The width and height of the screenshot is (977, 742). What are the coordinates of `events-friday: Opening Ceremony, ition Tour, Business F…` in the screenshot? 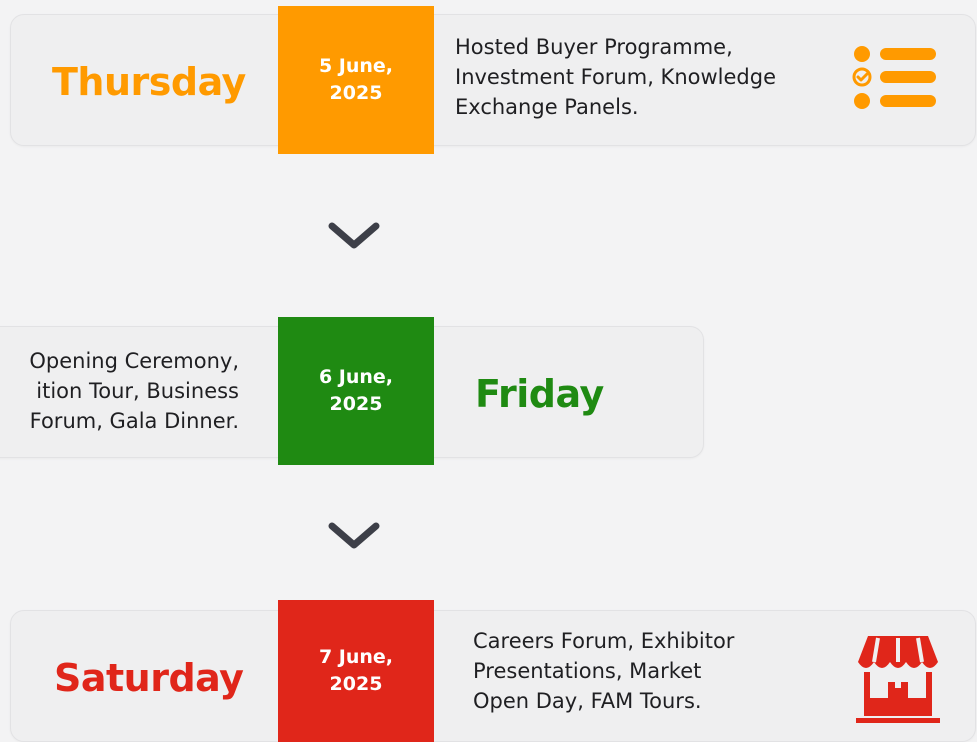 It's located at (134, 391).